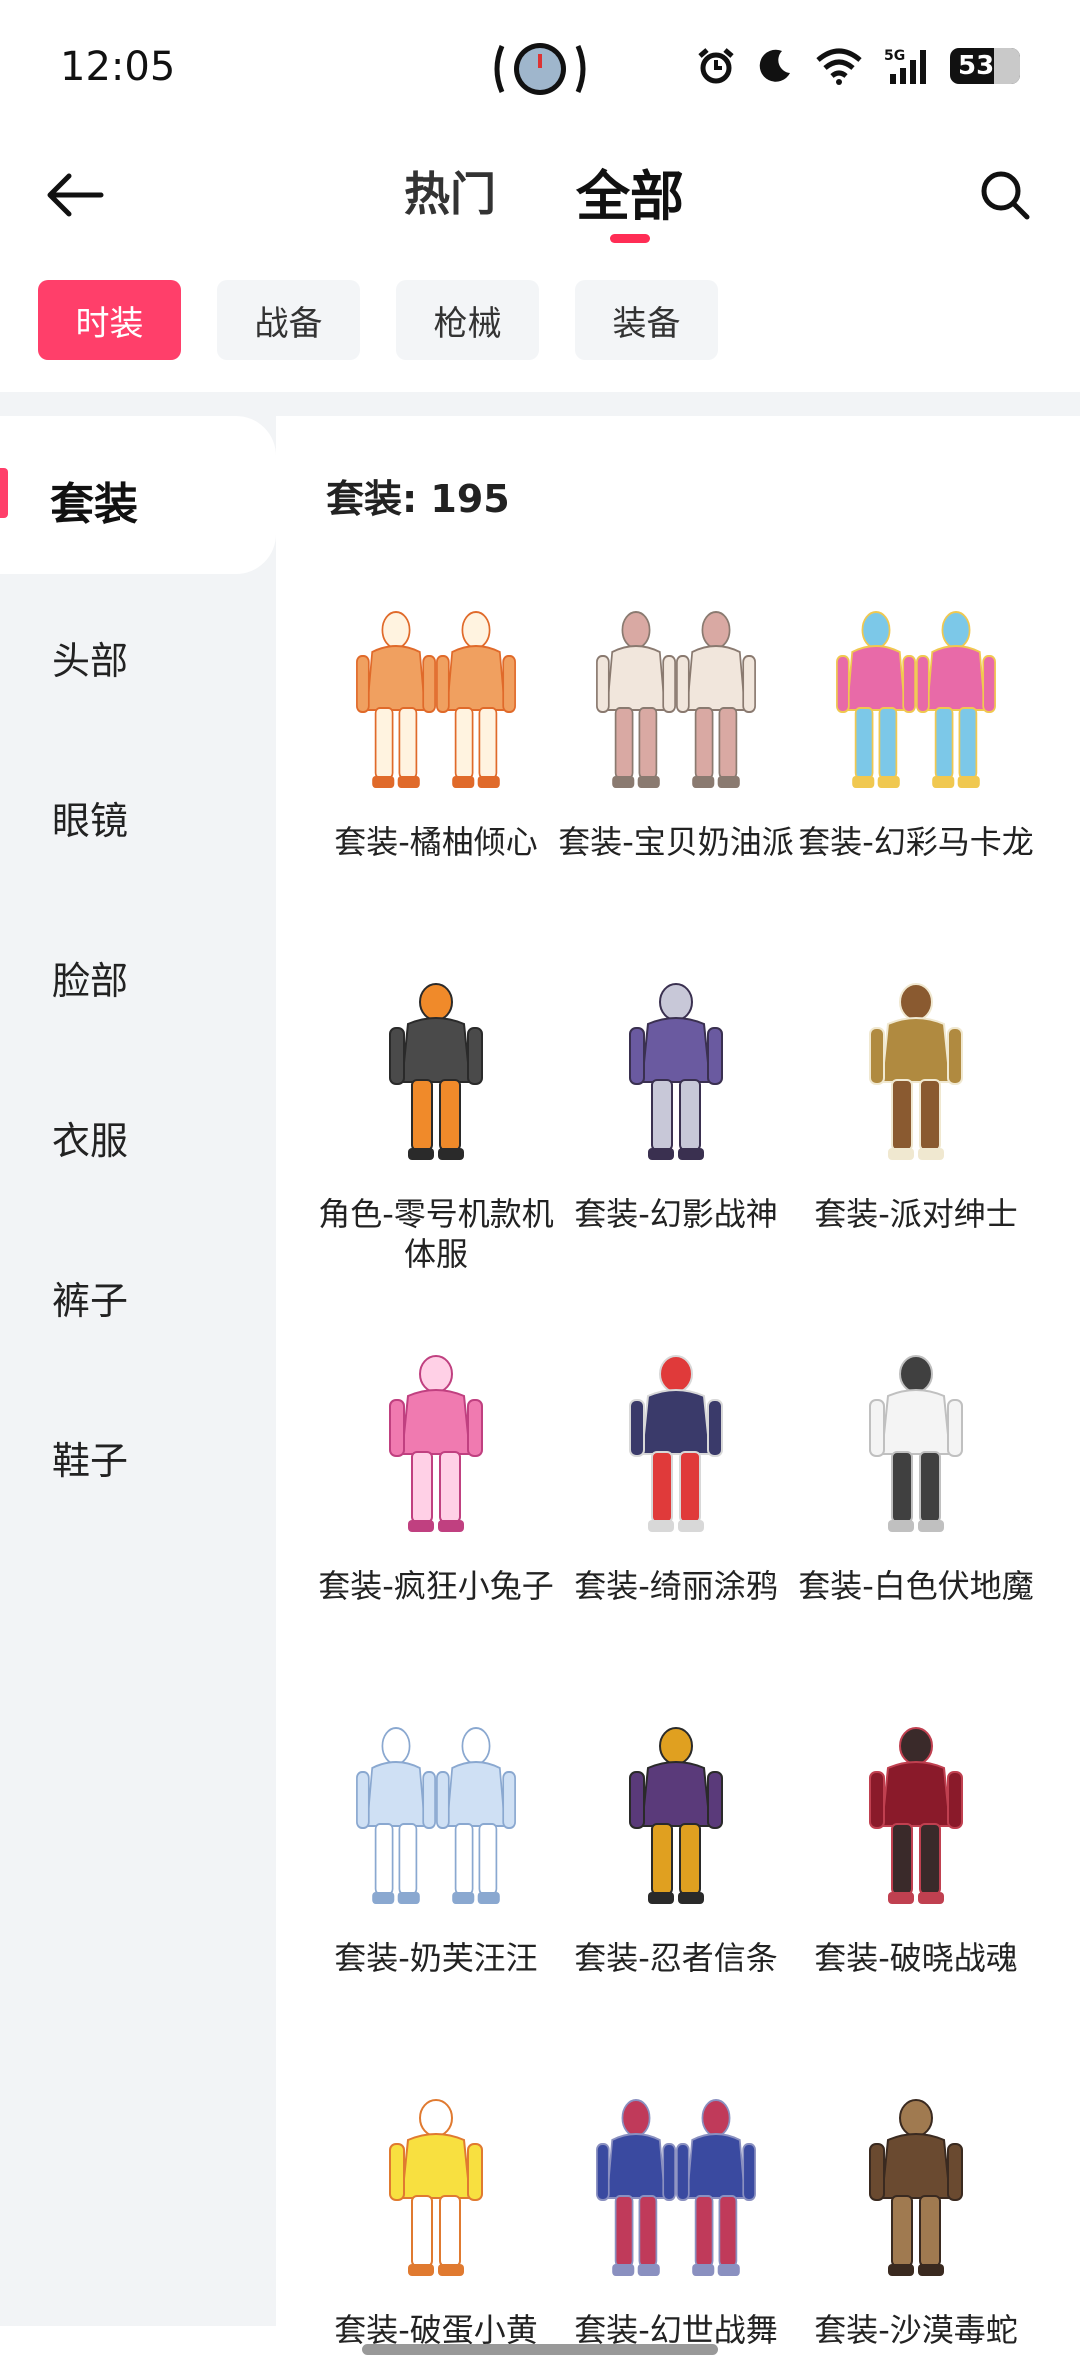  What do you see at coordinates (540, 404) in the screenshot?
I see `section-divider` at bounding box center [540, 404].